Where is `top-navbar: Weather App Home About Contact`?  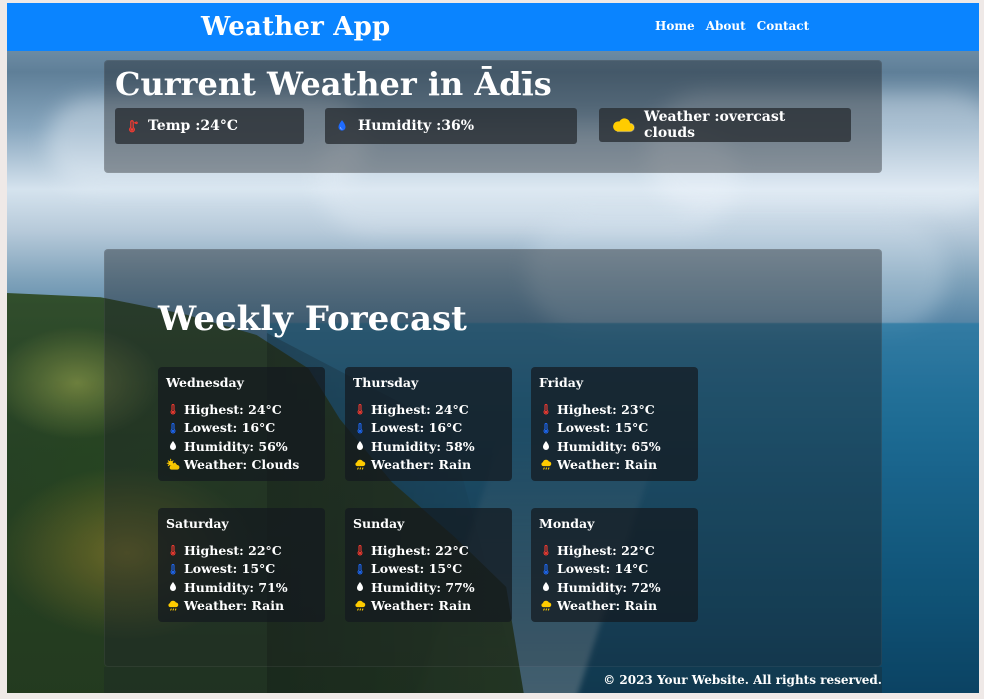
top-navbar: Weather App Home About Contact is located at coordinates (493, 27).